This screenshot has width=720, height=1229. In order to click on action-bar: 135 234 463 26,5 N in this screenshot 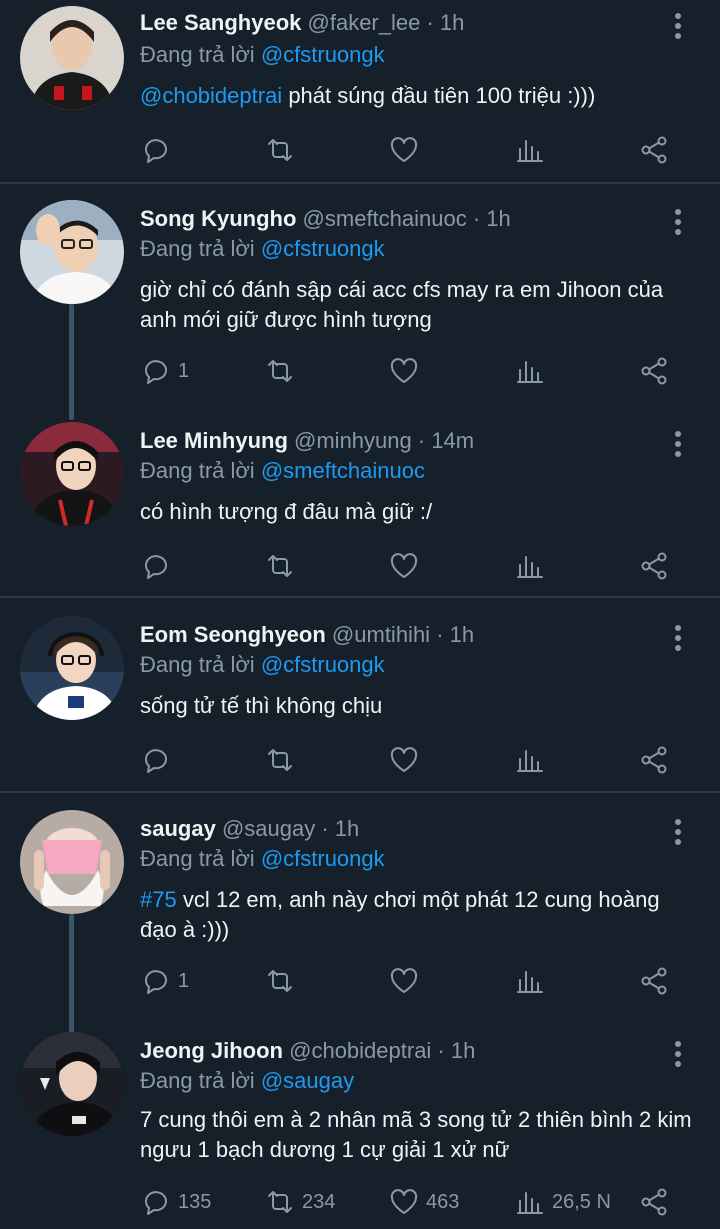, I will do `click(420, 1202)`.